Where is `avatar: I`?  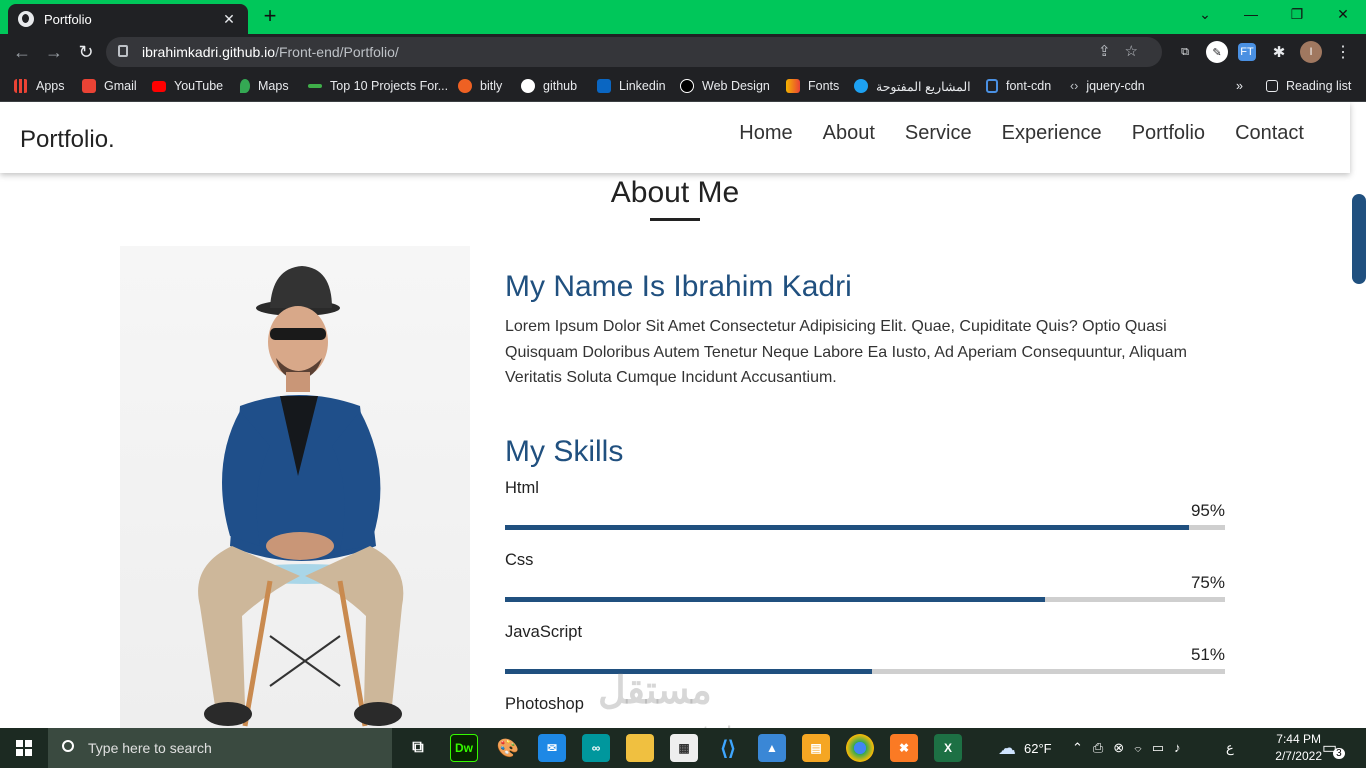
avatar: I is located at coordinates (1311, 52).